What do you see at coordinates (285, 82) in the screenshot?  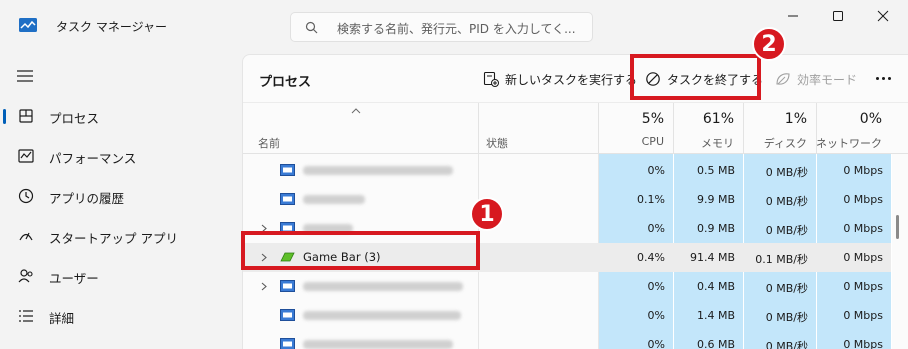 I see `page-title: プロセス` at bounding box center [285, 82].